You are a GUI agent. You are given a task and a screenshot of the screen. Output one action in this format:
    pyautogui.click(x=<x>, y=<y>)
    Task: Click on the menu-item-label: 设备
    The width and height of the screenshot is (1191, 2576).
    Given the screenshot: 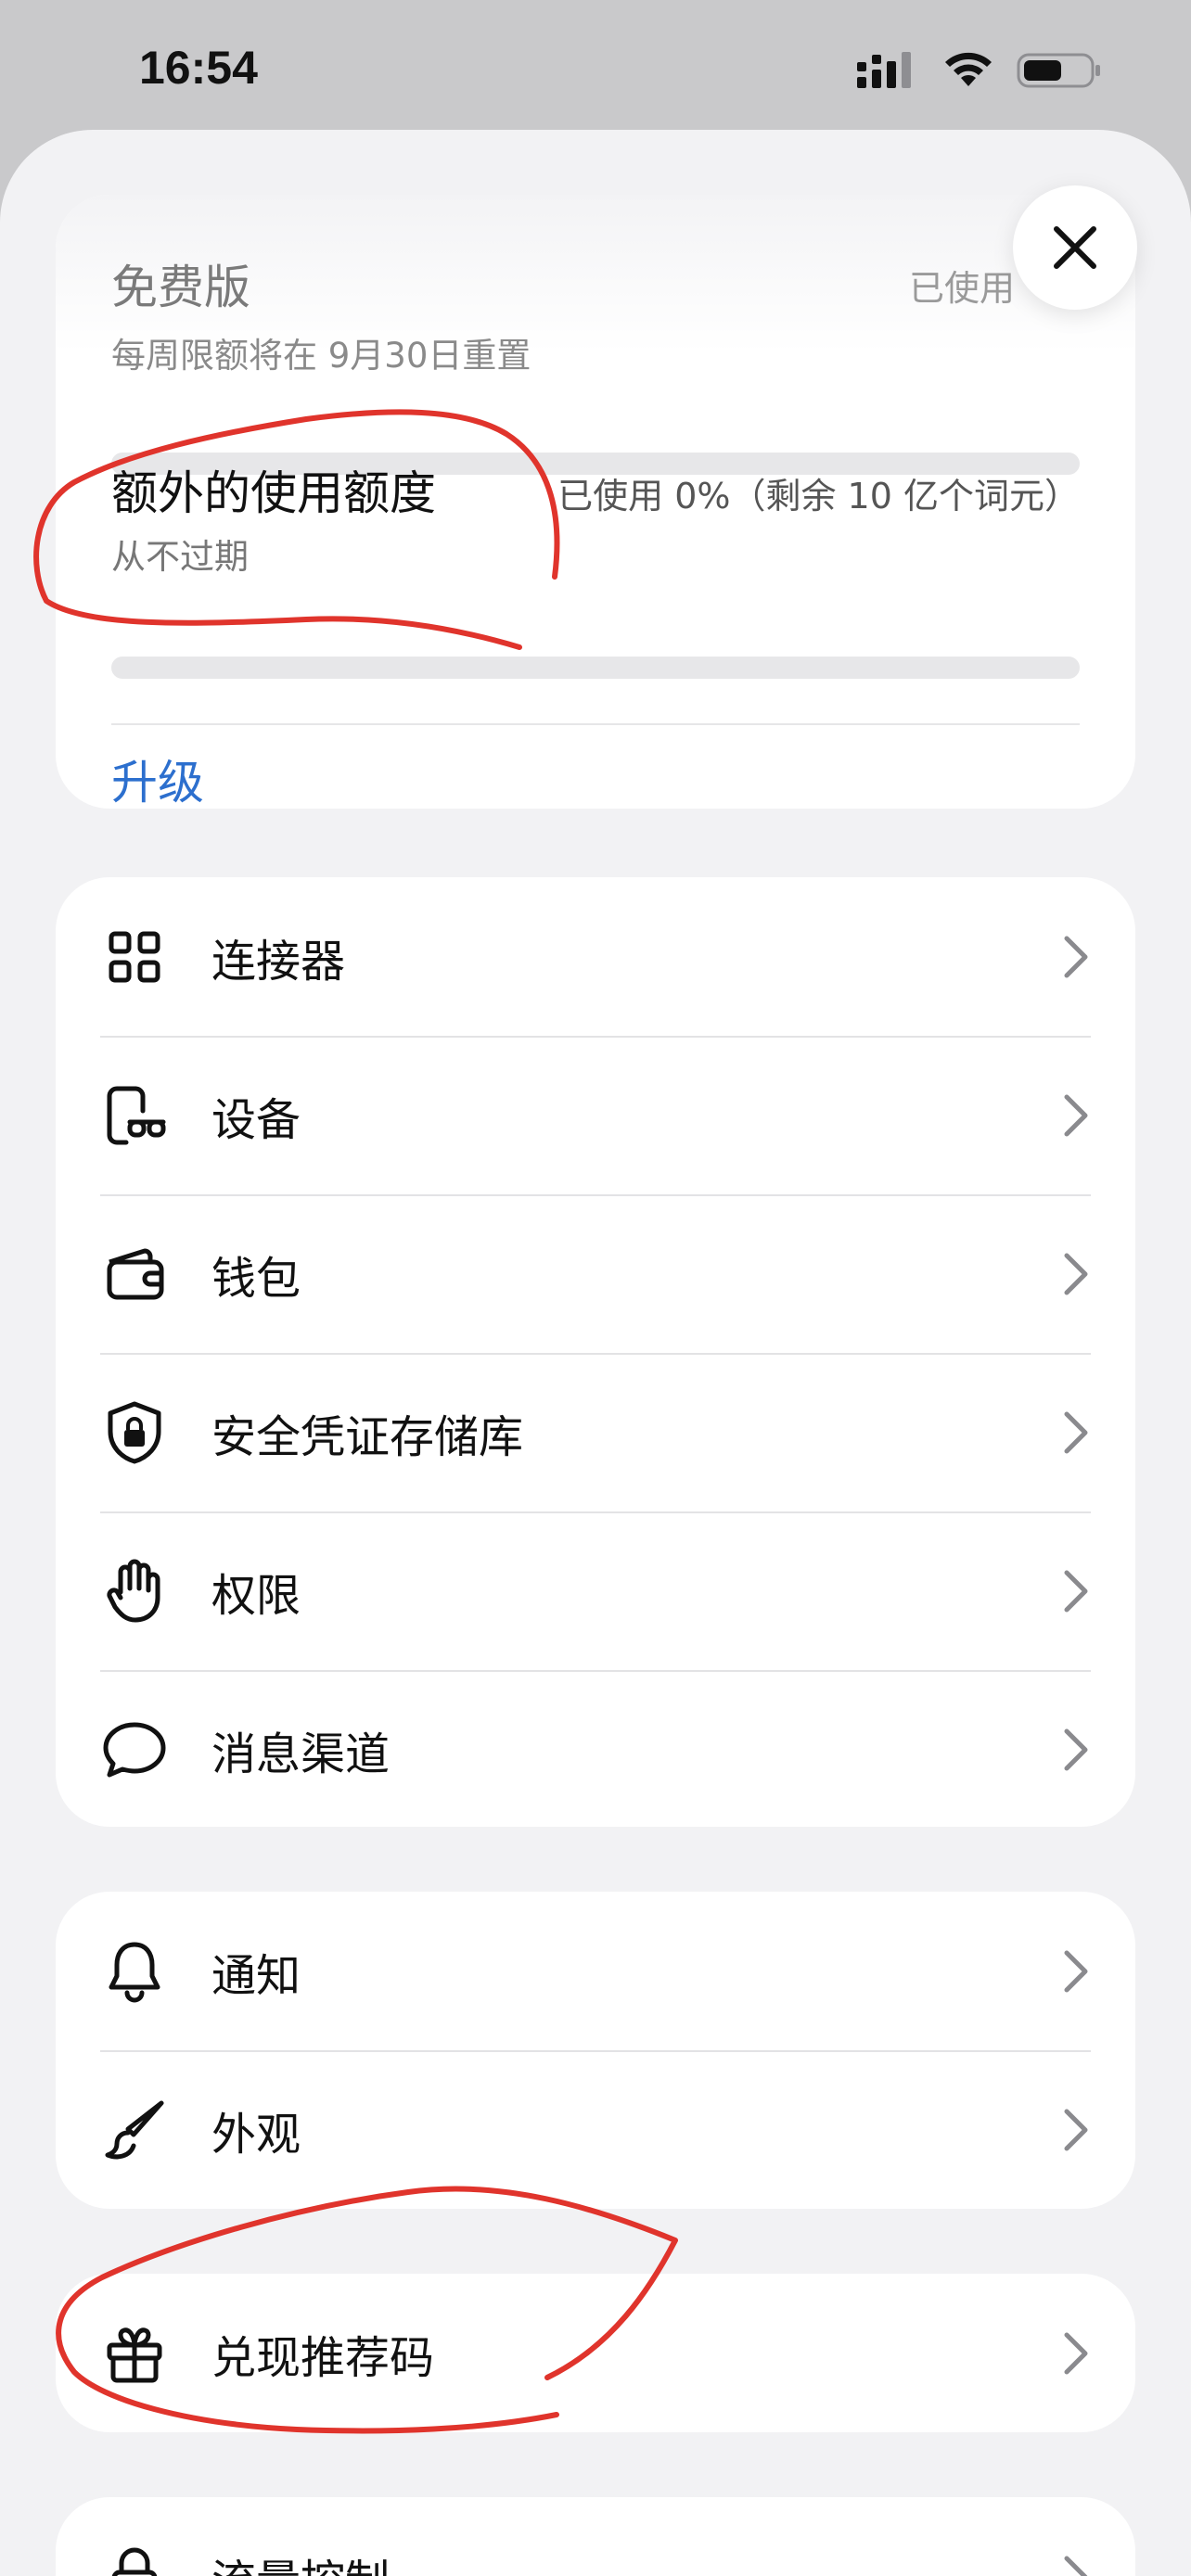 What is the action you would take?
    pyautogui.click(x=256, y=1119)
    